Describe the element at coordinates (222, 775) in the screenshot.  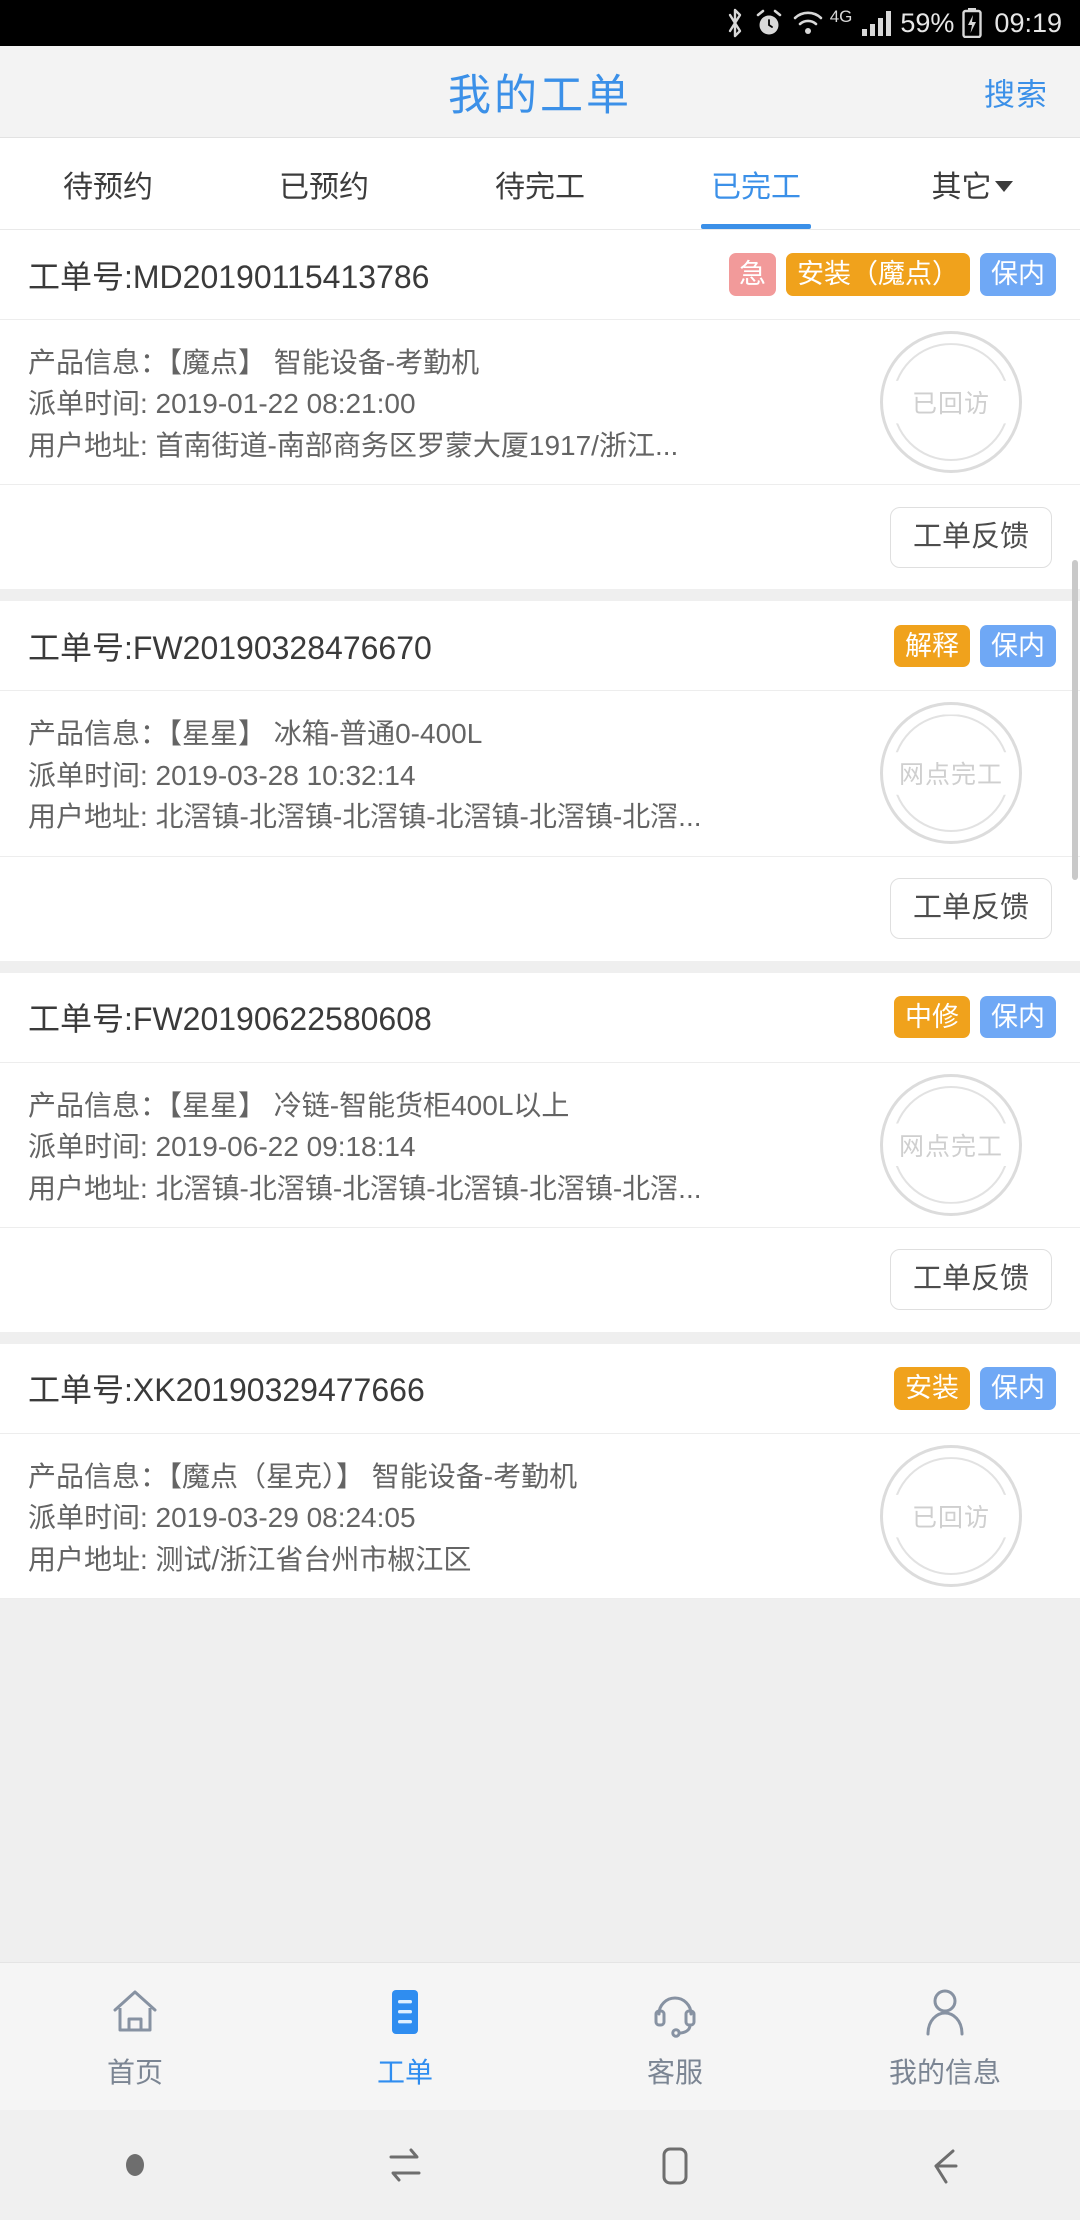
I see `dispatch-time: 派单时间: 2019-03-28 10:32:14` at that location.